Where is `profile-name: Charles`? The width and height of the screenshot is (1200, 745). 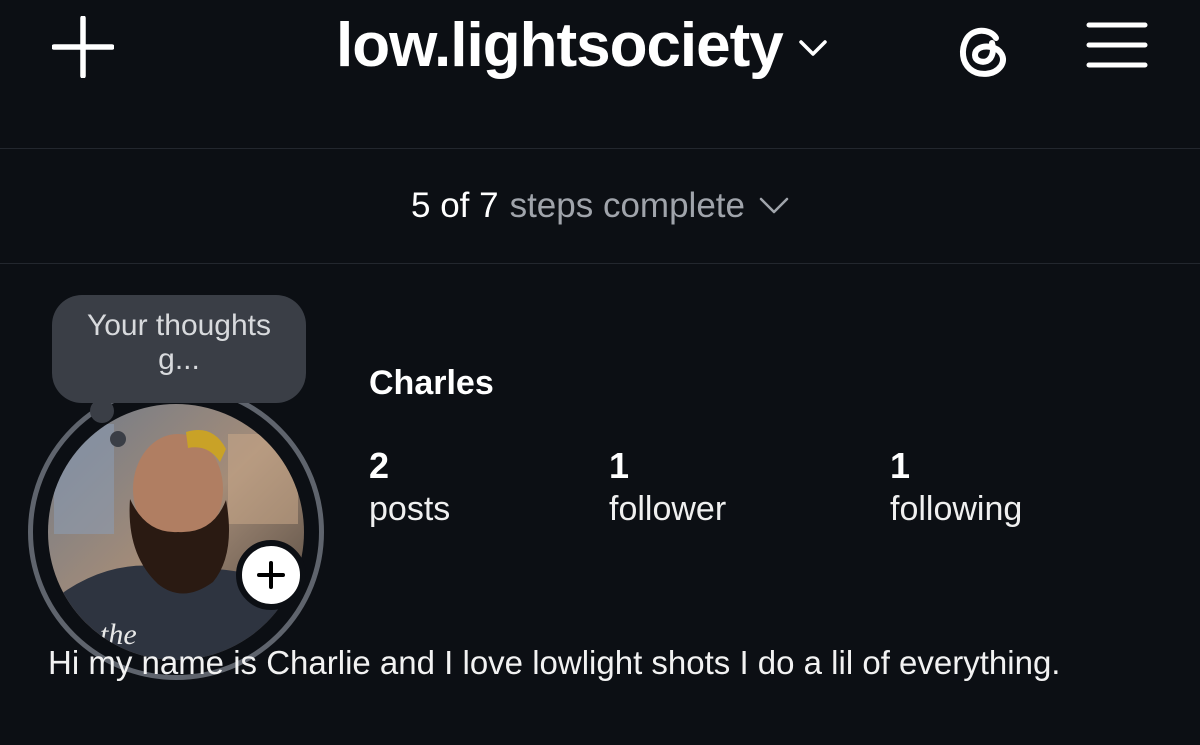
profile-name: Charles is located at coordinates (431, 383).